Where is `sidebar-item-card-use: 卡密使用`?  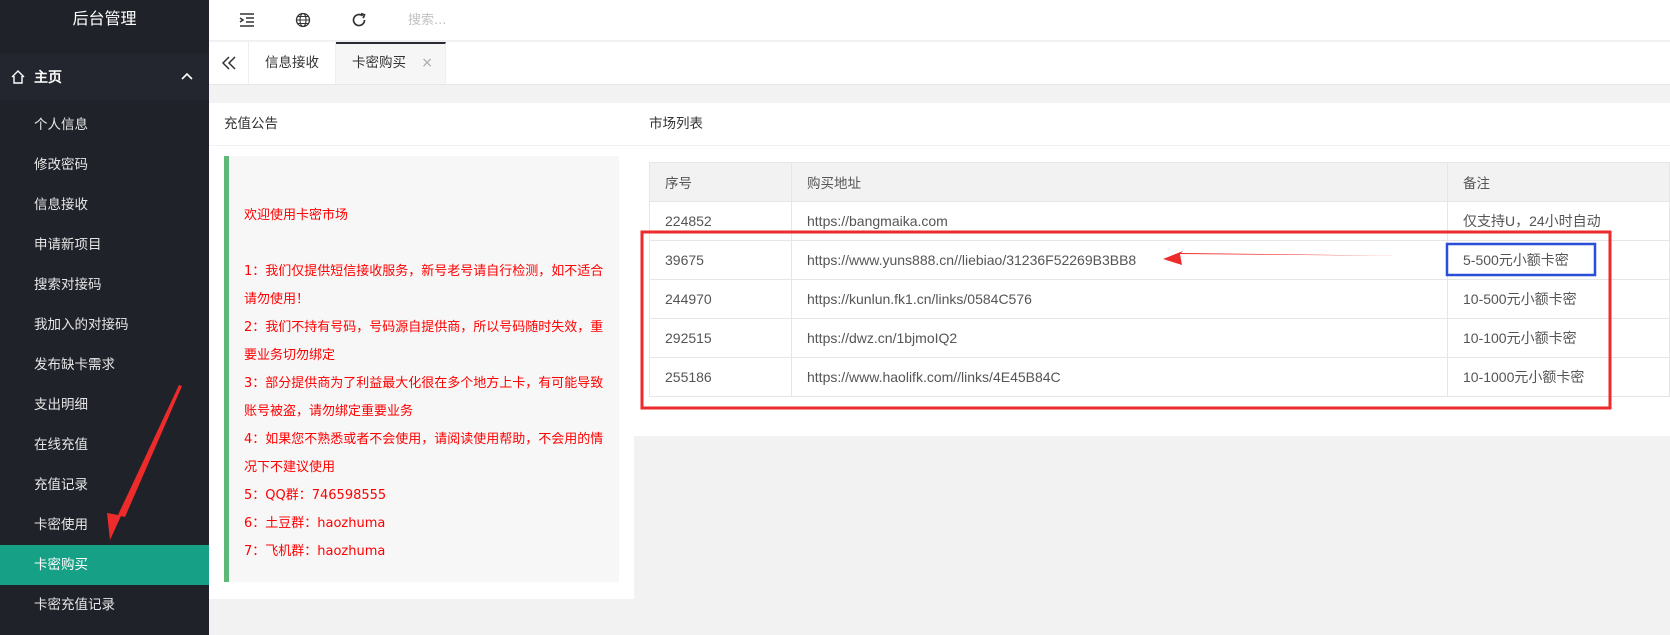
sidebar-item-card-use: 卡密使用 is located at coordinates (104, 525).